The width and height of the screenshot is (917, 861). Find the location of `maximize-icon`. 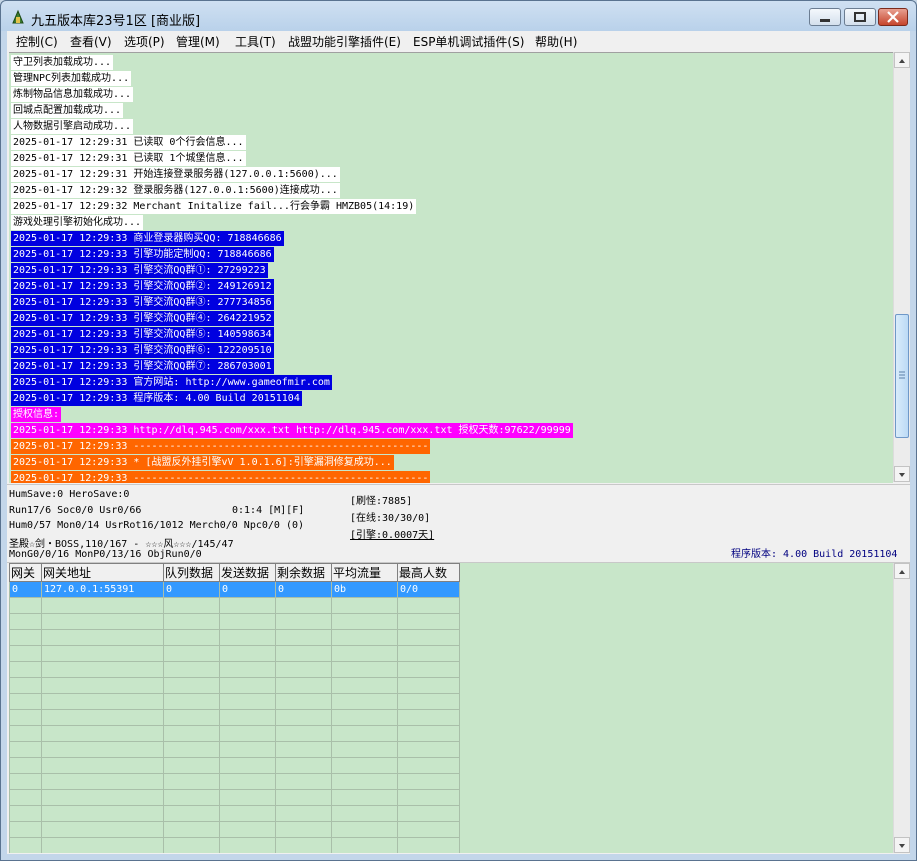

maximize-icon is located at coordinates (860, 17).